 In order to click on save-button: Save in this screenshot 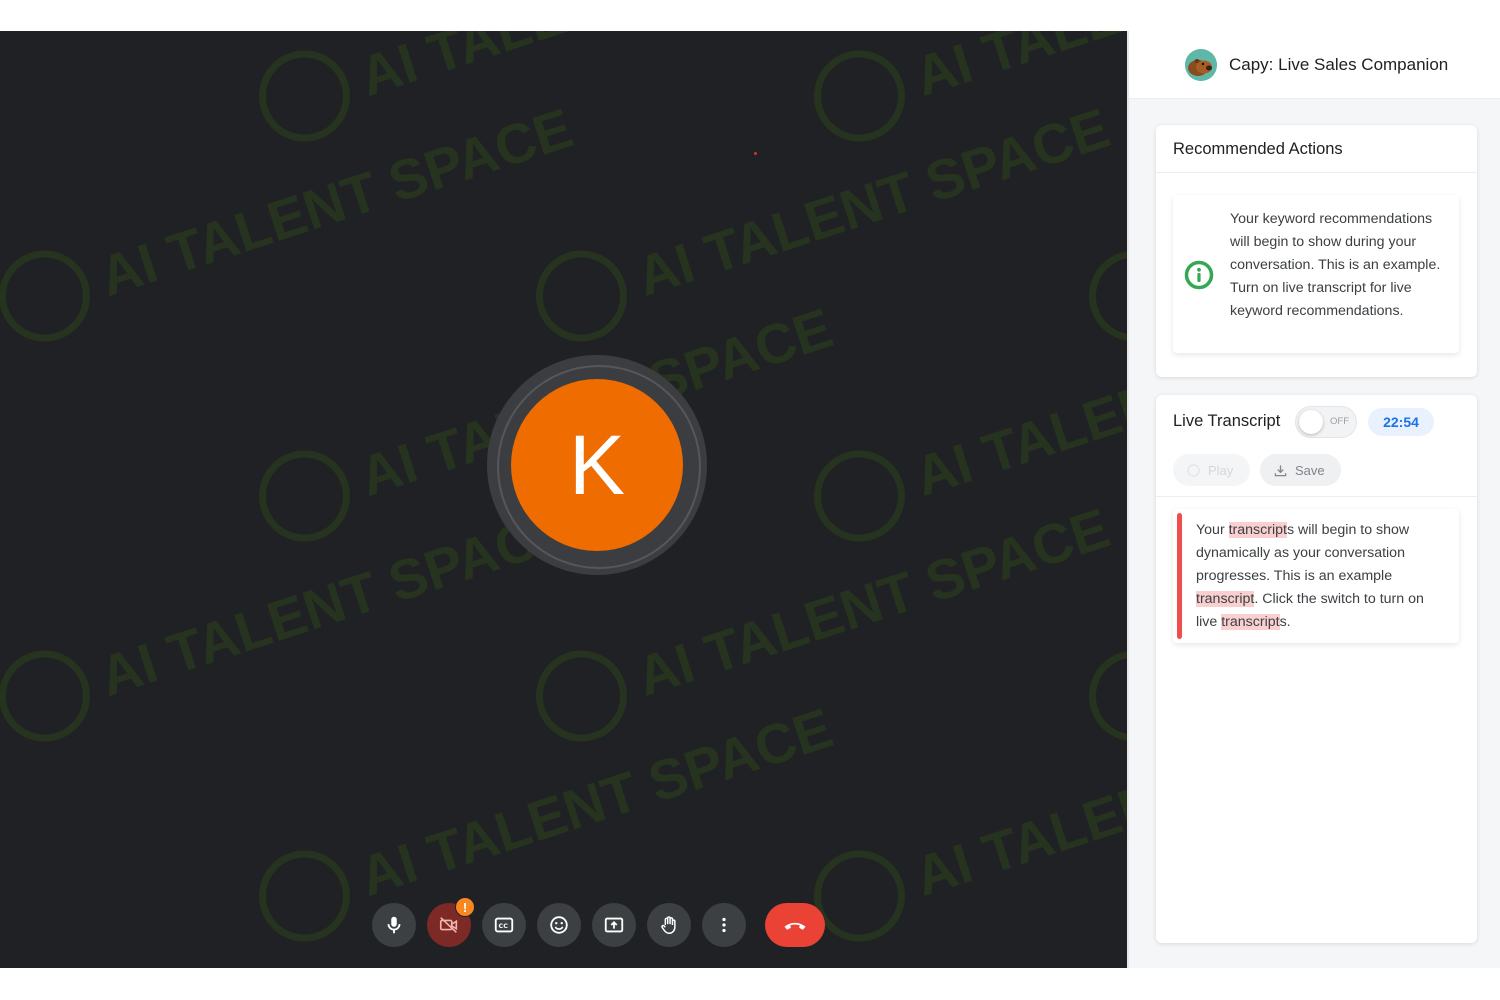, I will do `click(1300, 470)`.